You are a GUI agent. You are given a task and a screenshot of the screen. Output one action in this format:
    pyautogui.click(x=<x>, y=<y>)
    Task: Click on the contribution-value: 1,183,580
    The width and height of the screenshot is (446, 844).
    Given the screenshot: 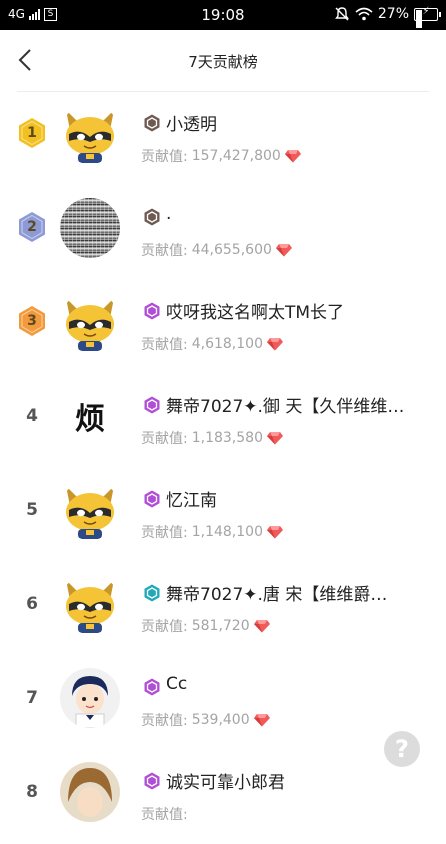 What is the action you would take?
    pyautogui.click(x=227, y=438)
    